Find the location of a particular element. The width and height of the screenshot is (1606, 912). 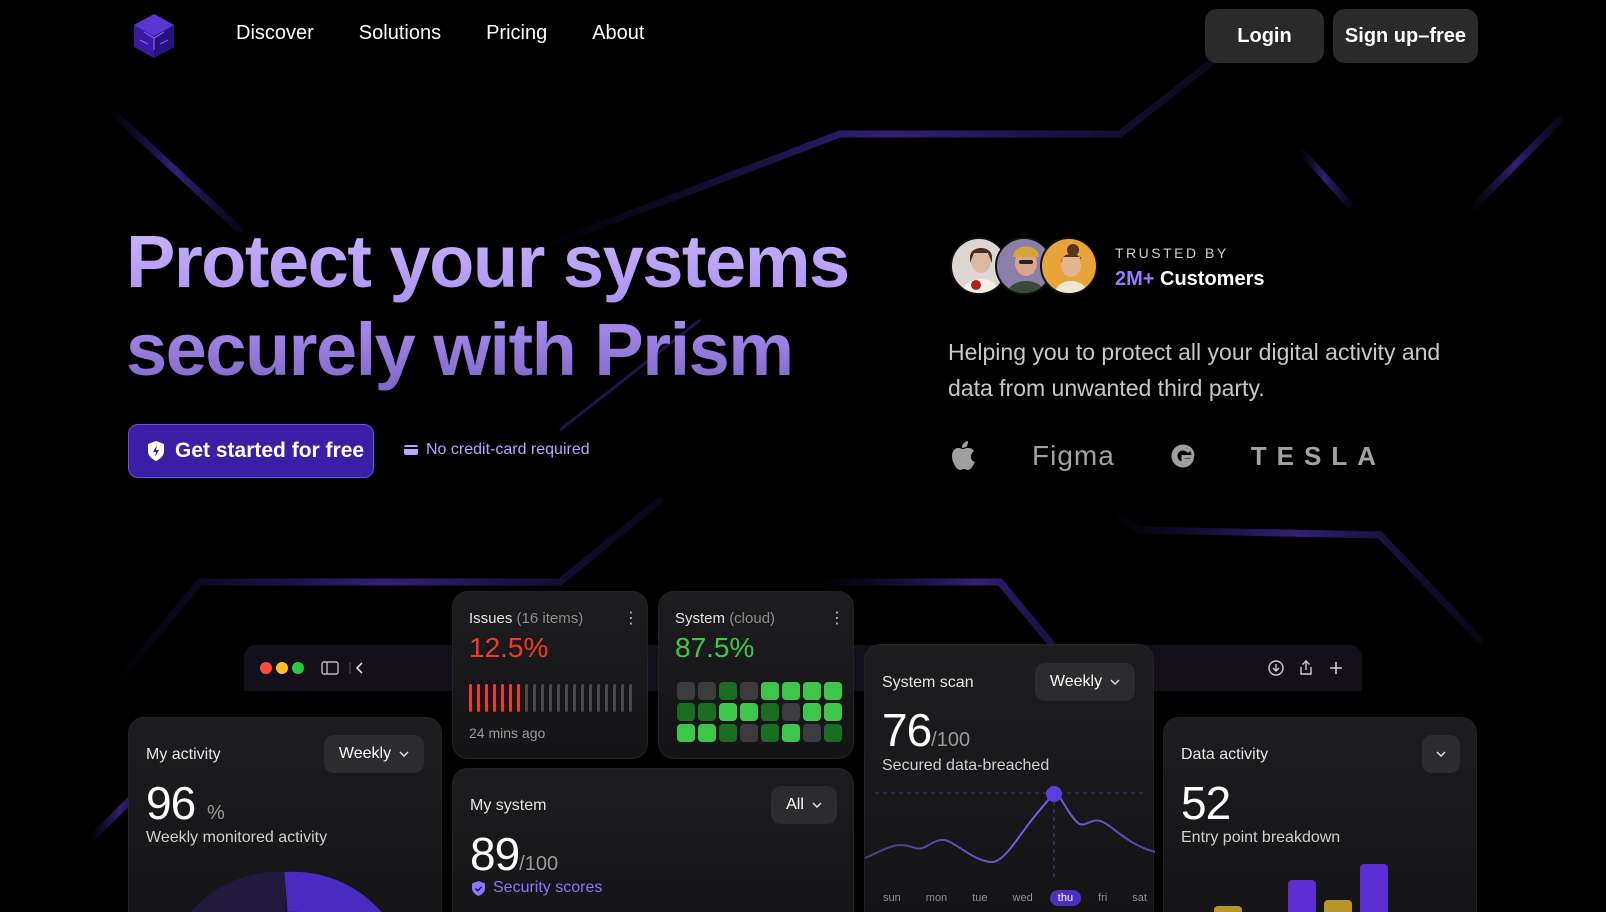

chart-bar is located at coordinates (1228, 909).